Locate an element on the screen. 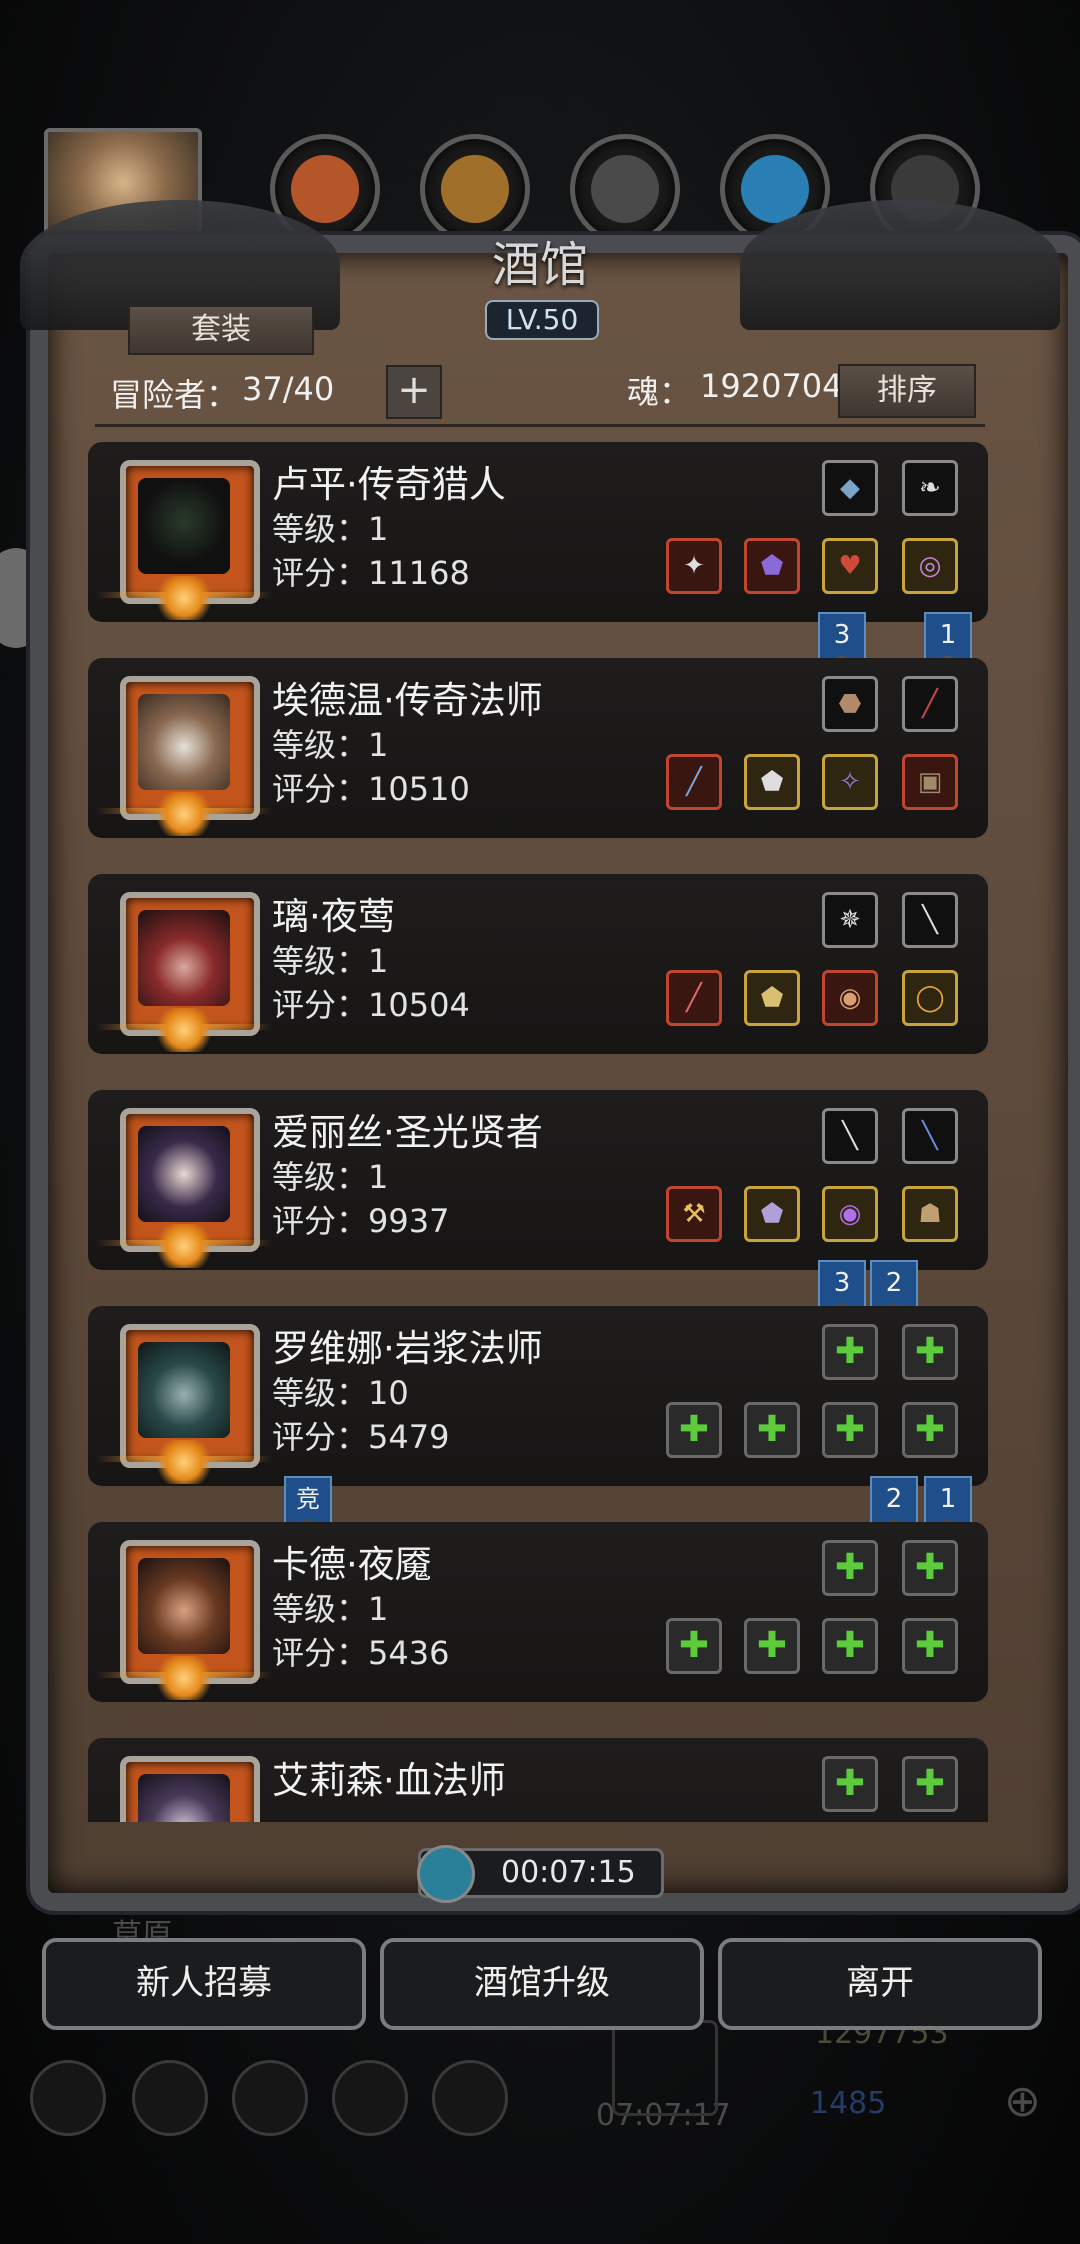 The image size is (1080, 2244). hero-name: 艾莉森·血法师 is located at coordinates (389, 1780).